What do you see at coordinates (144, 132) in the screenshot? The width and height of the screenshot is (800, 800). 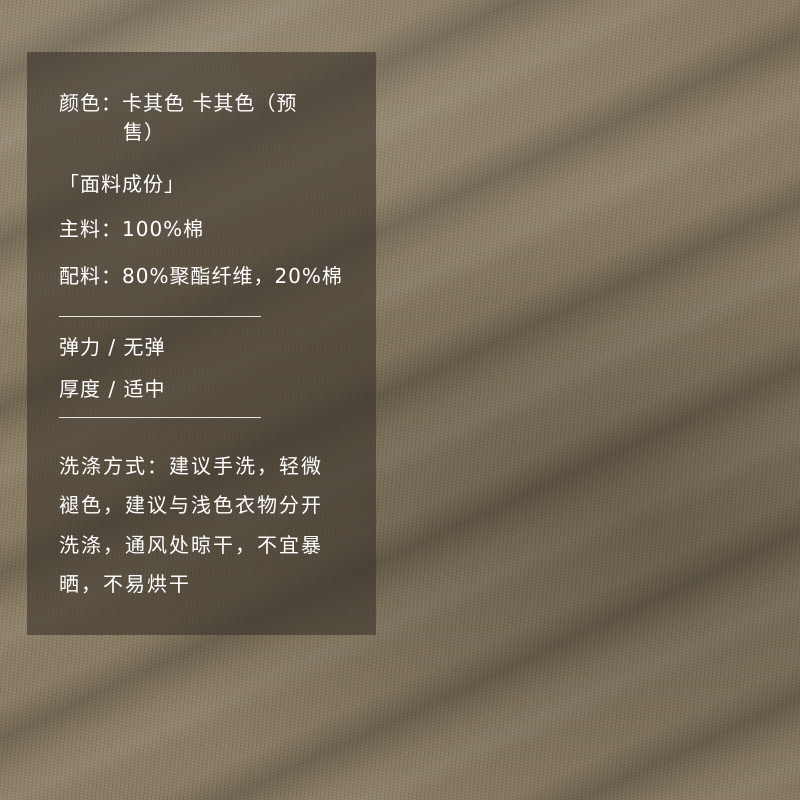 I see `color-value-line2: 售）` at bounding box center [144, 132].